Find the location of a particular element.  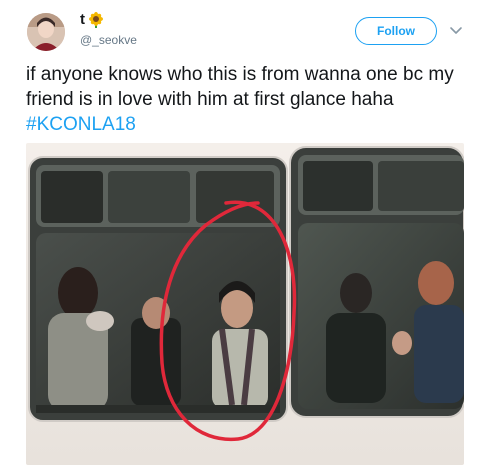

user-handle: @_seokve is located at coordinates (108, 40).